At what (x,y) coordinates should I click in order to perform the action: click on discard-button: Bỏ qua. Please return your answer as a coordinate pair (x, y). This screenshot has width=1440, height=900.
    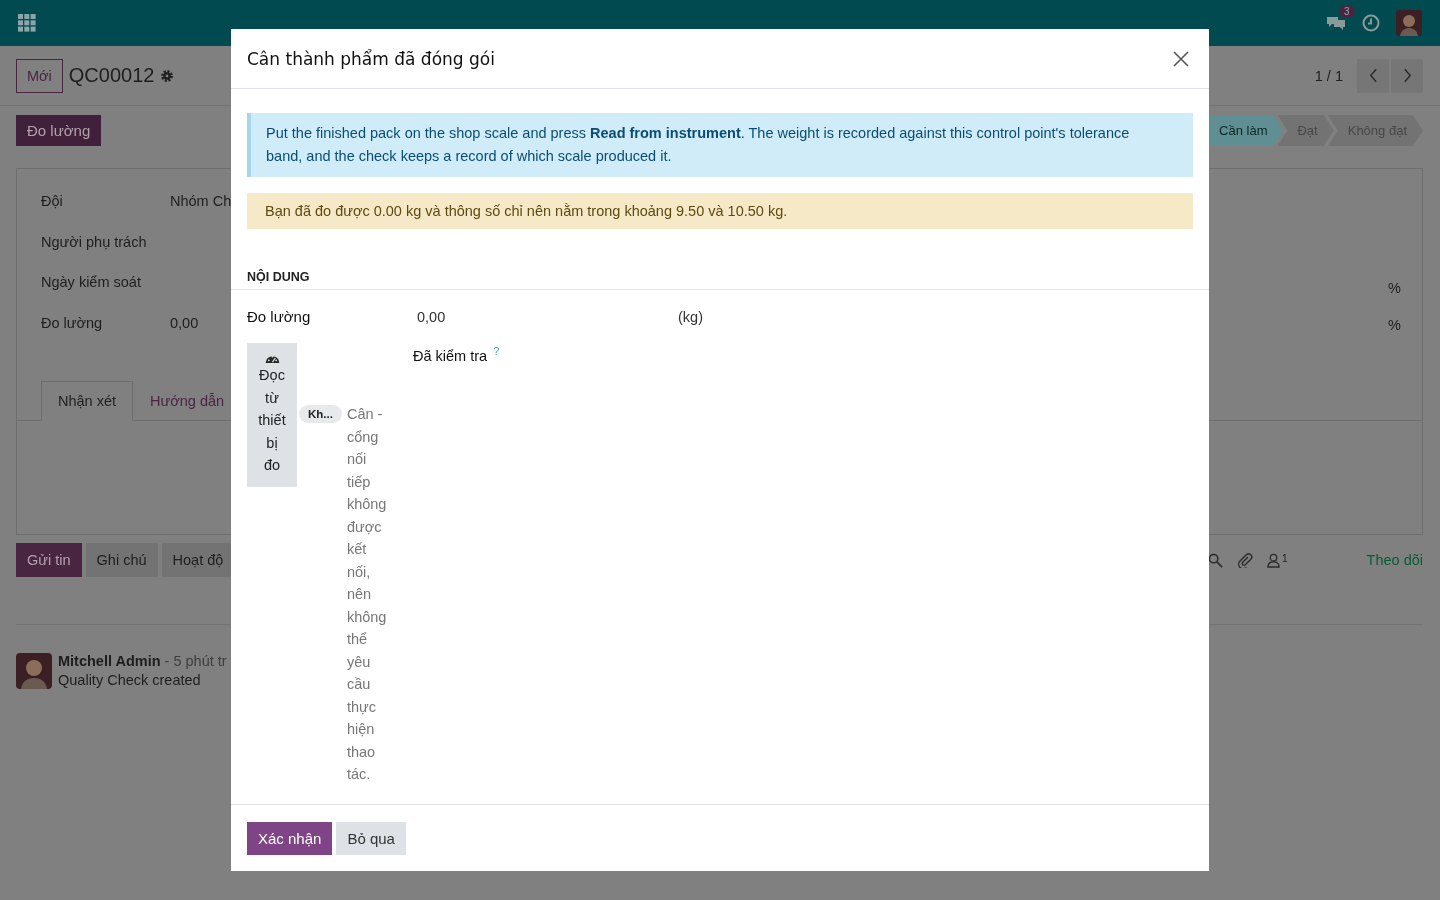
    Looking at the image, I should click on (371, 838).